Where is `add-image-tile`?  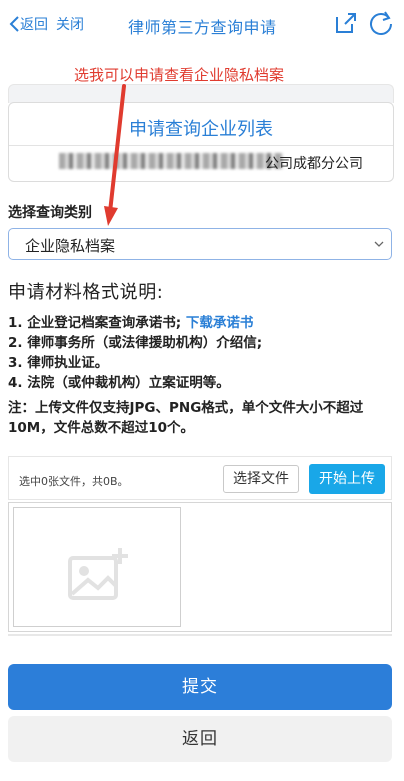 add-image-tile is located at coordinates (97, 567).